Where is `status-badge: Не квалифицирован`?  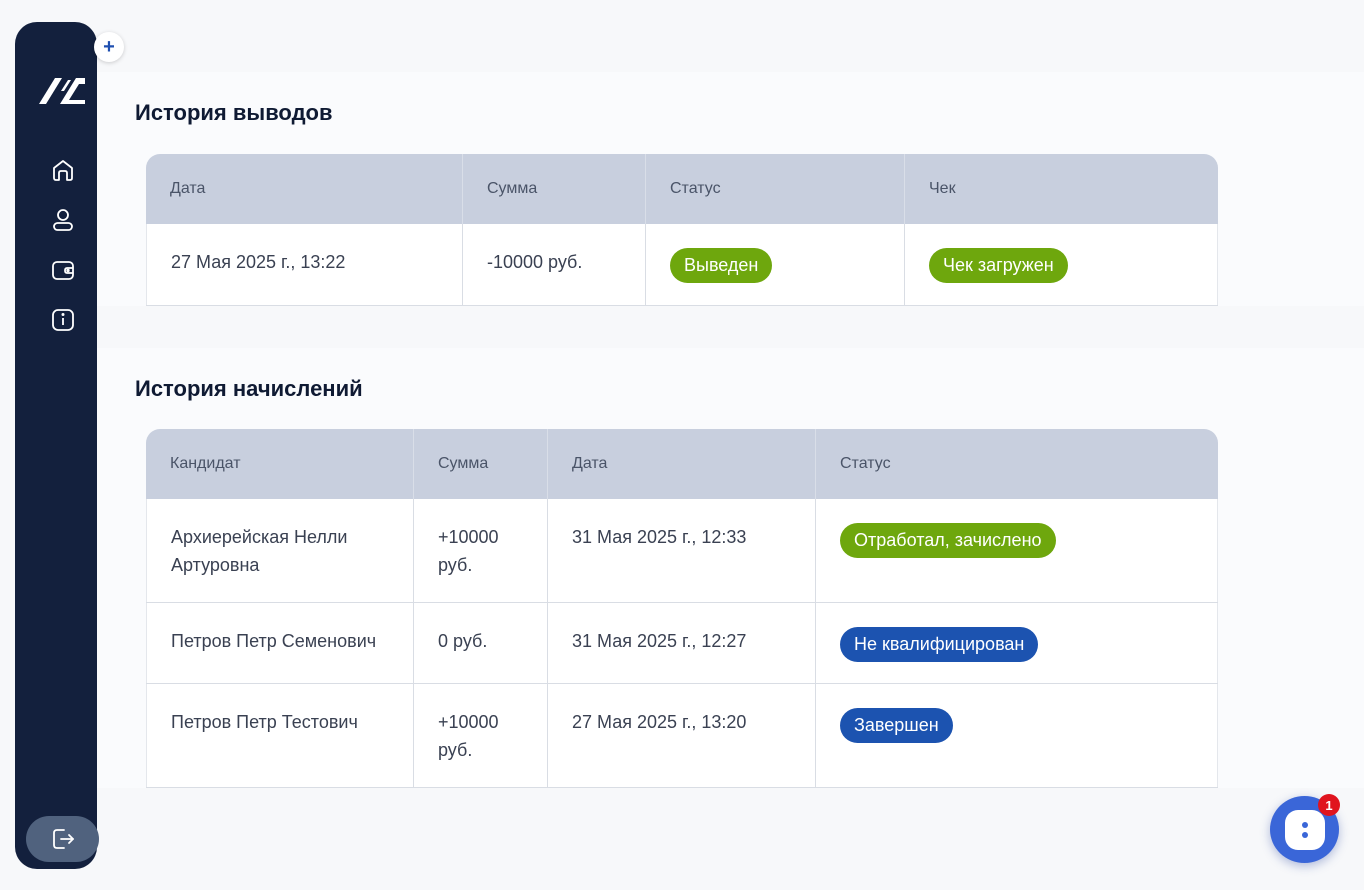 status-badge: Не квалифицирован is located at coordinates (939, 644).